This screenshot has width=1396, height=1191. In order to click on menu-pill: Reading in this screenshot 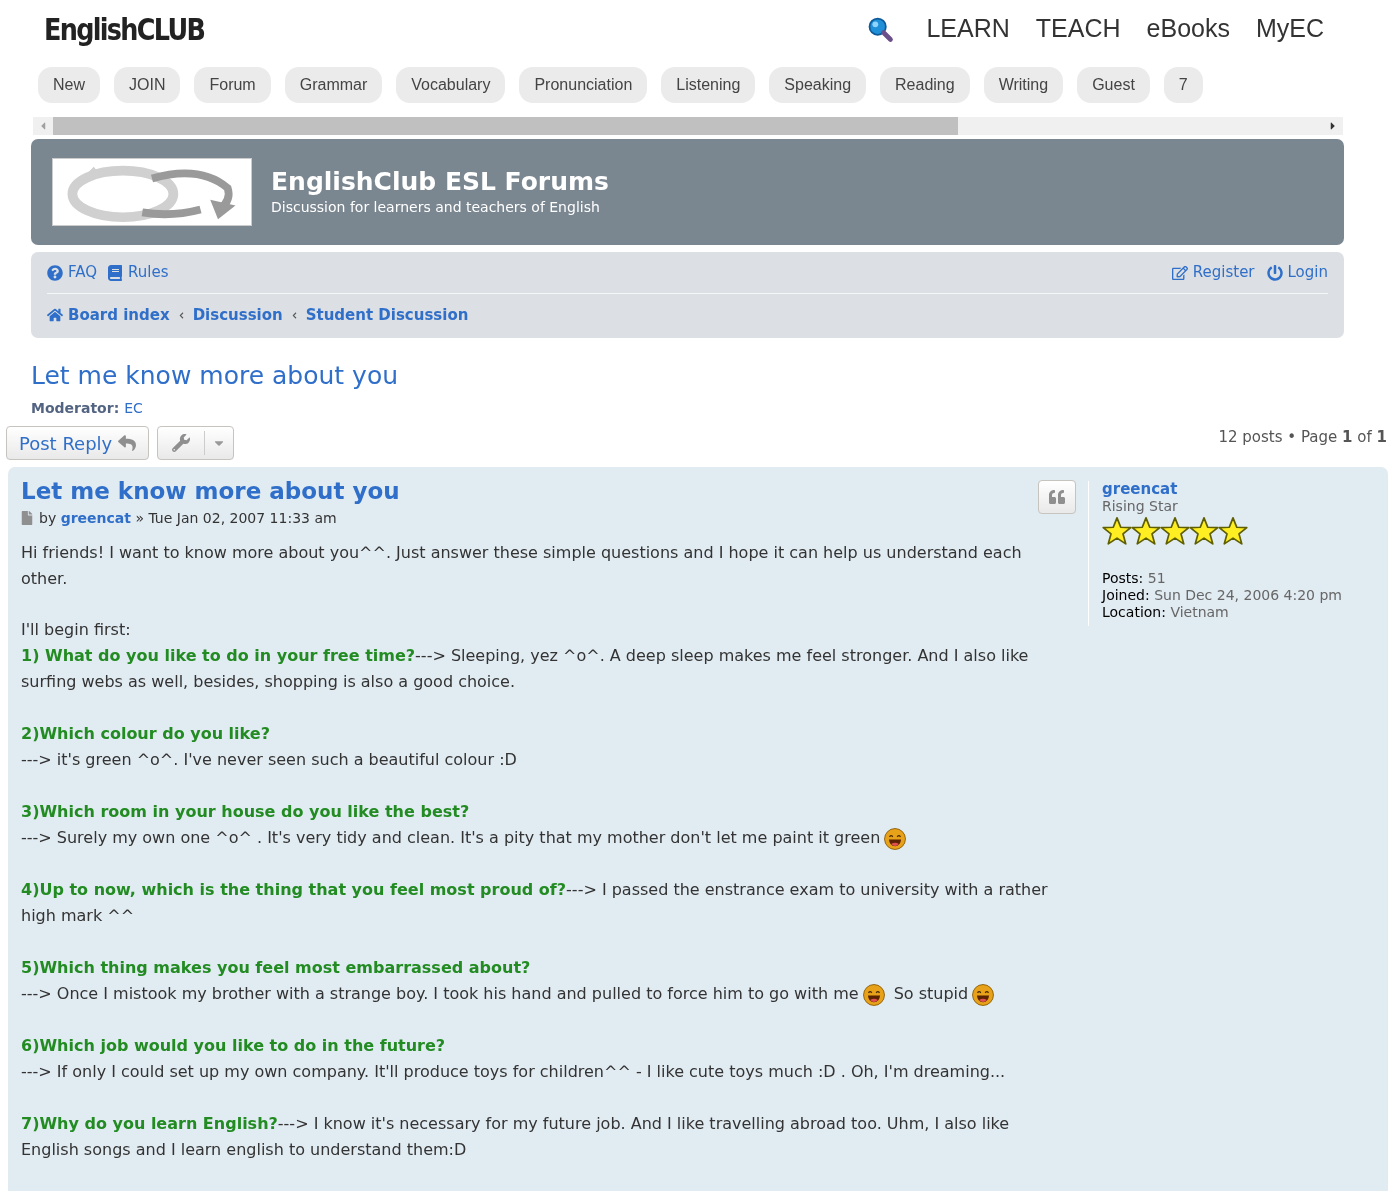, I will do `click(925, 85)`.